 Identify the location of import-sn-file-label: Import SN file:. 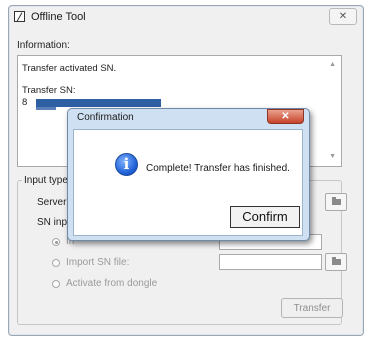
(98, 262).